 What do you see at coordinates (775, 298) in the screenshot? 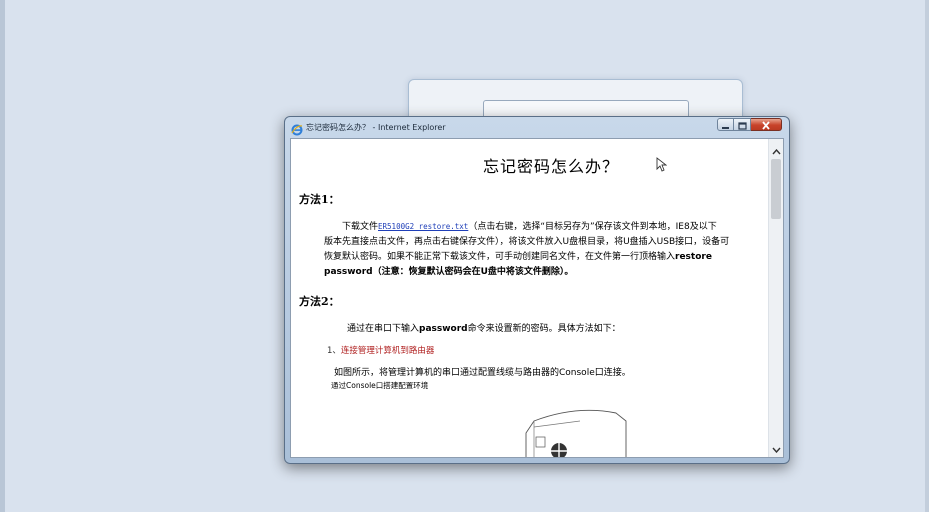
I see `vertical-scrollbar` at bounding box center [775, 298].